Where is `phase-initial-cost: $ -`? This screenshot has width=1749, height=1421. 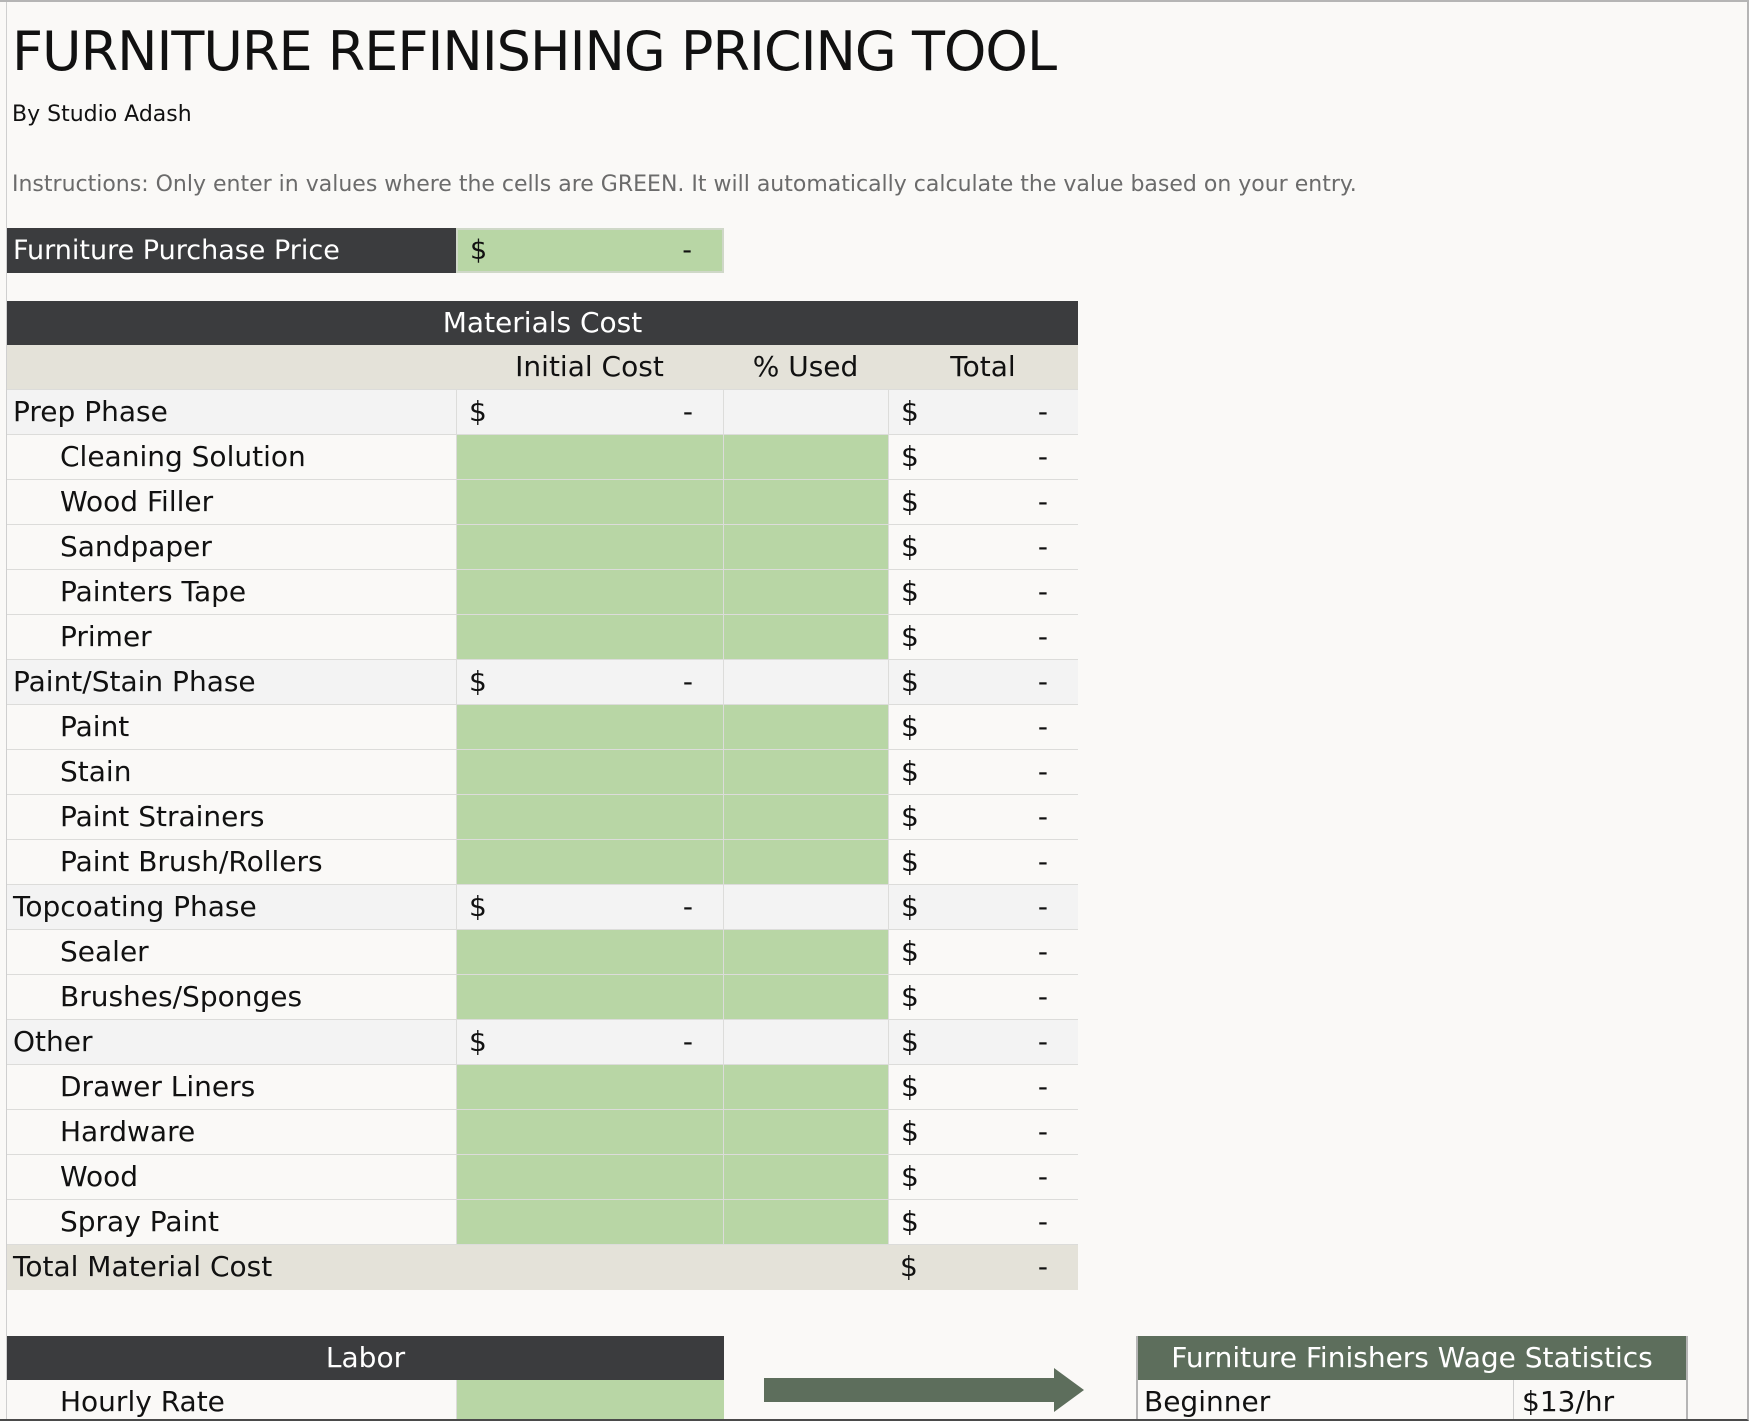
phase-initial-cost: $ - is located at coordinates (589, 682).